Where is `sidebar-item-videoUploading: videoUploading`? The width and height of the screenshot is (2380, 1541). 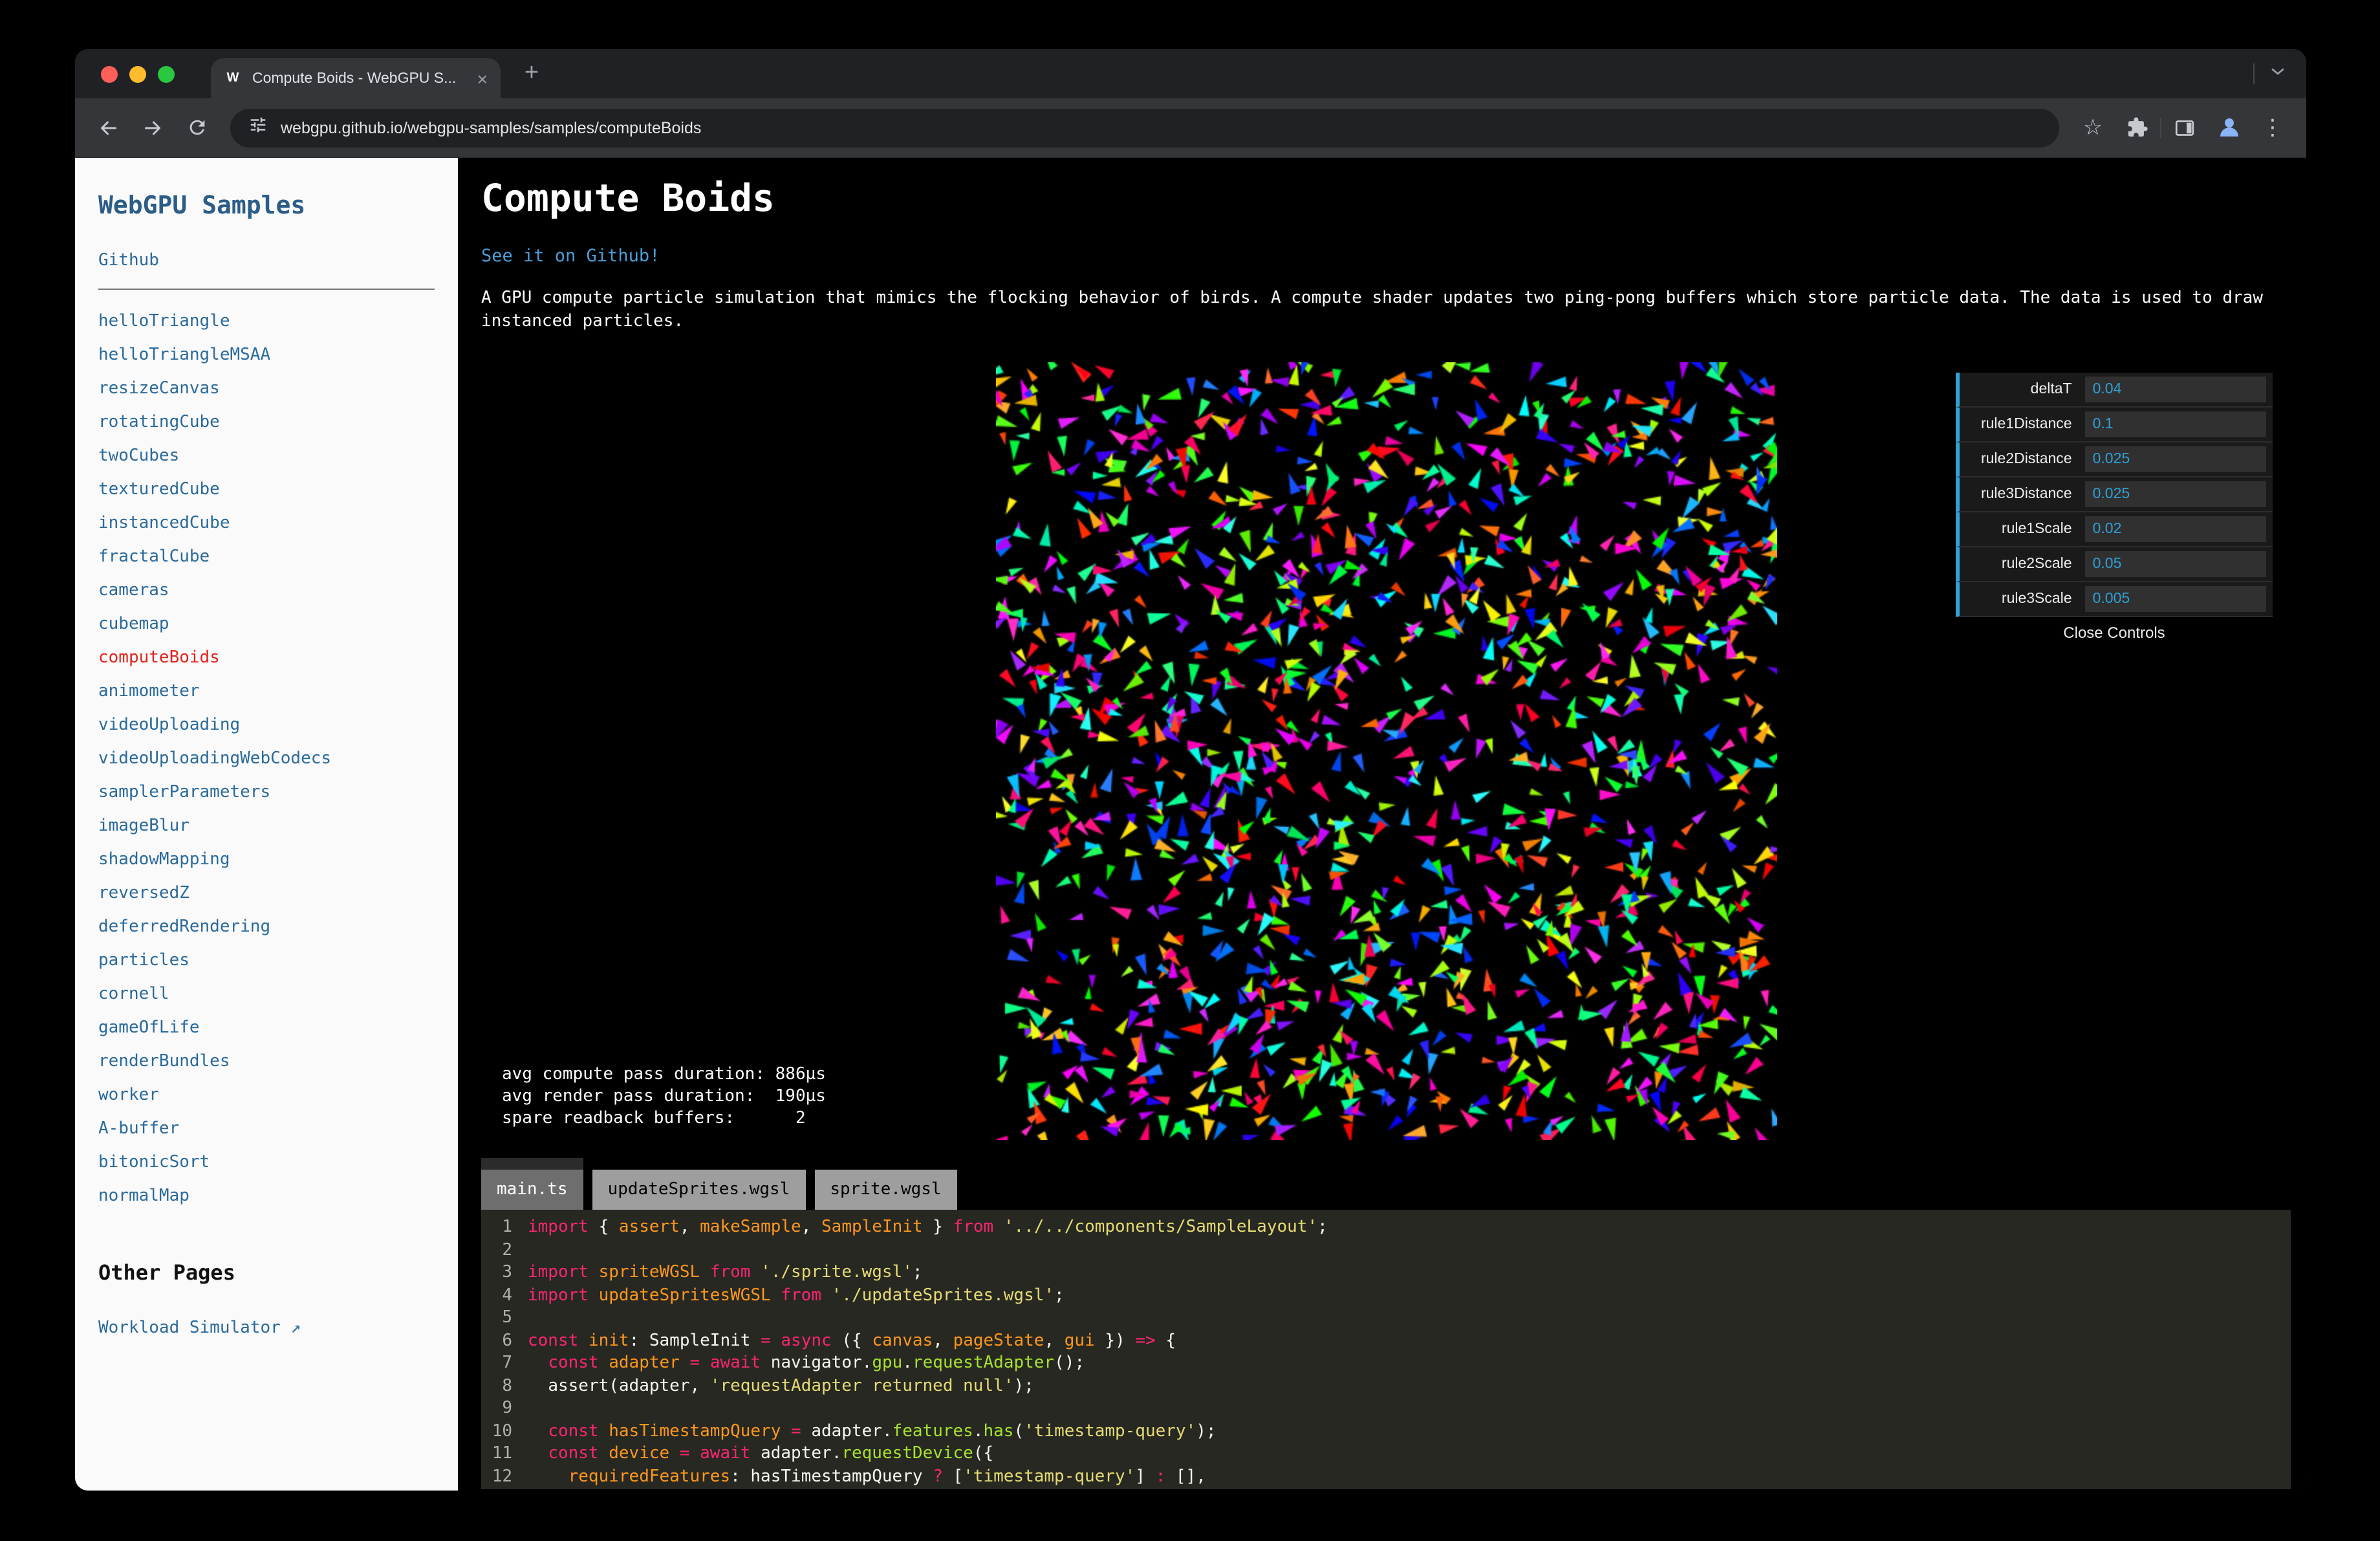 sidebar-item-videoUploading: videoUploading is located at coordinates (266, 726).